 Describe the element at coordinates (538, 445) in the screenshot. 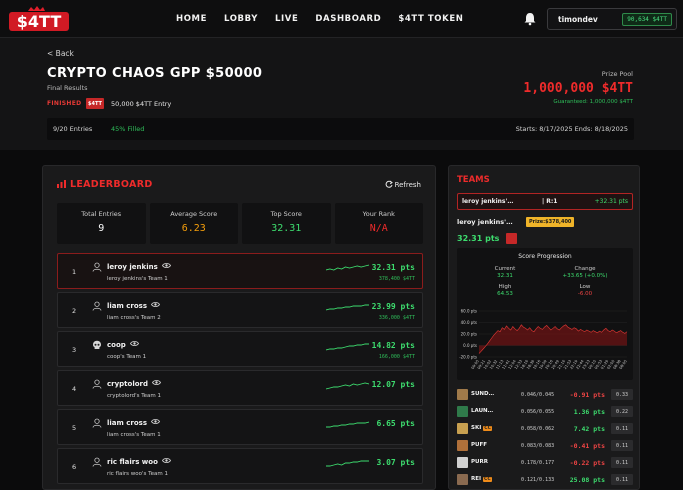

I see `player-ratio: 0.083/0.083` at that location.